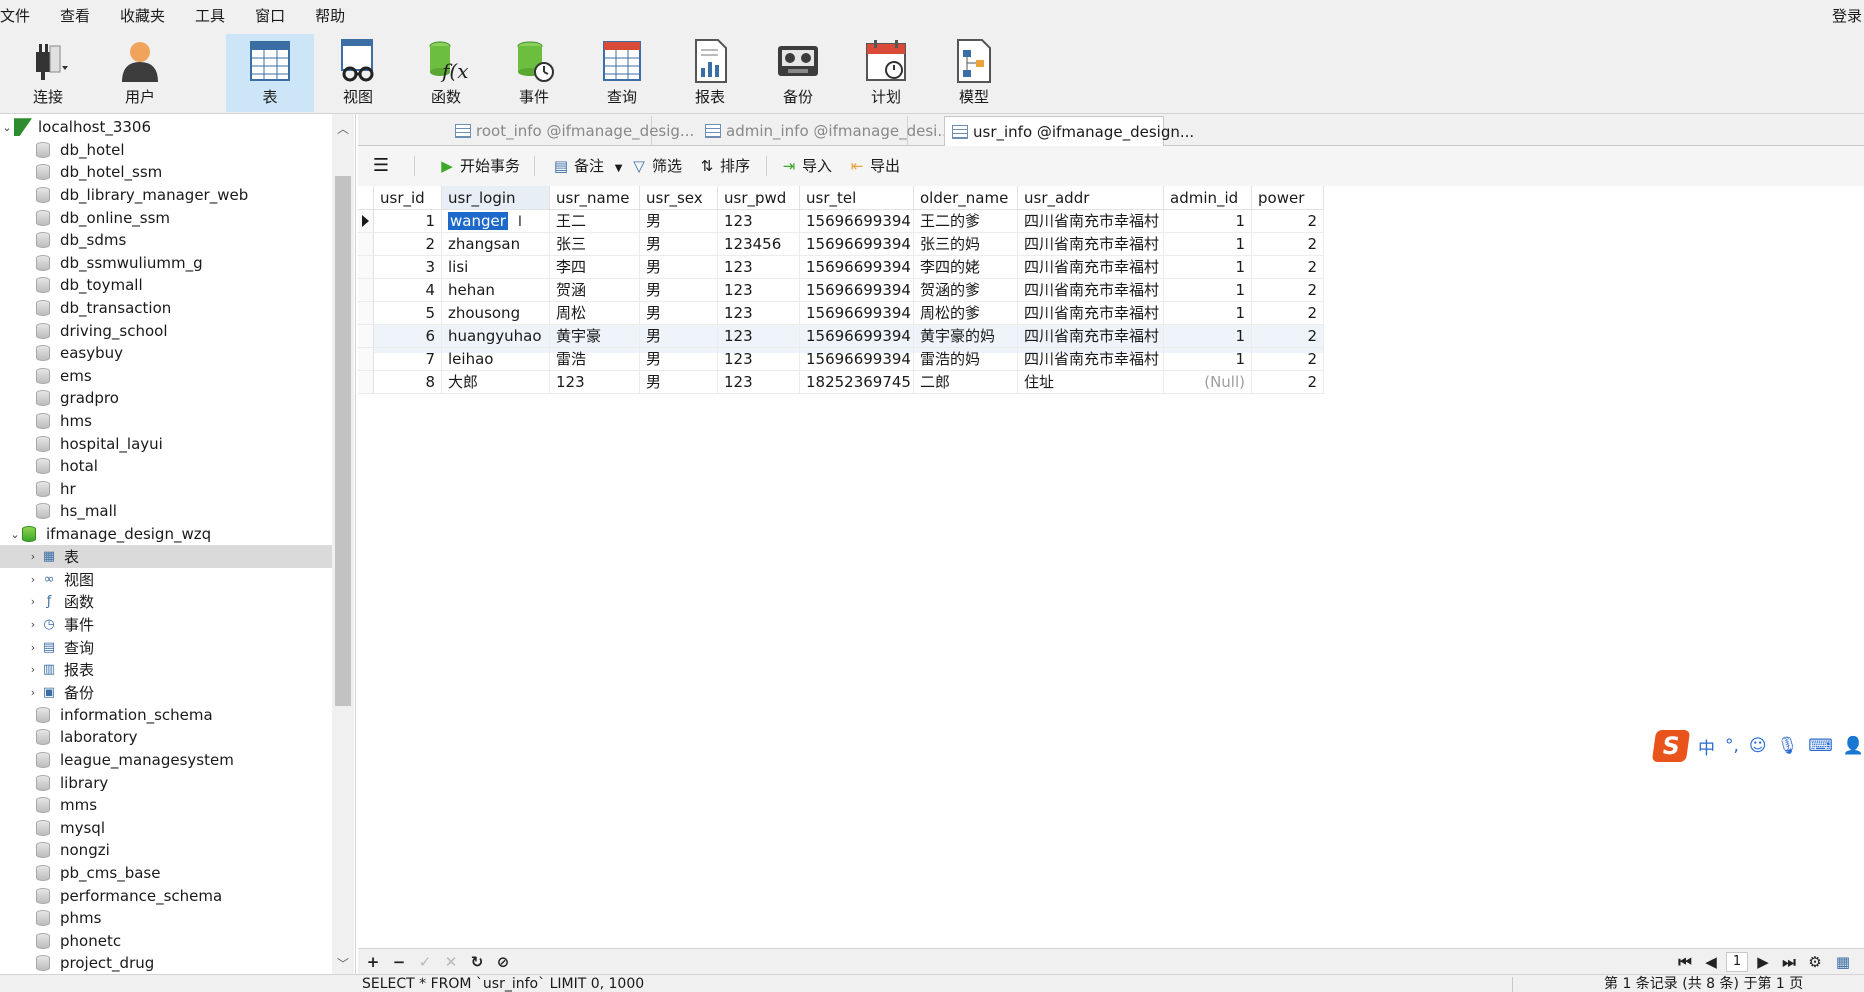  I want to click on tree-object-folder: › ∞ 视图, so click(166, 579).